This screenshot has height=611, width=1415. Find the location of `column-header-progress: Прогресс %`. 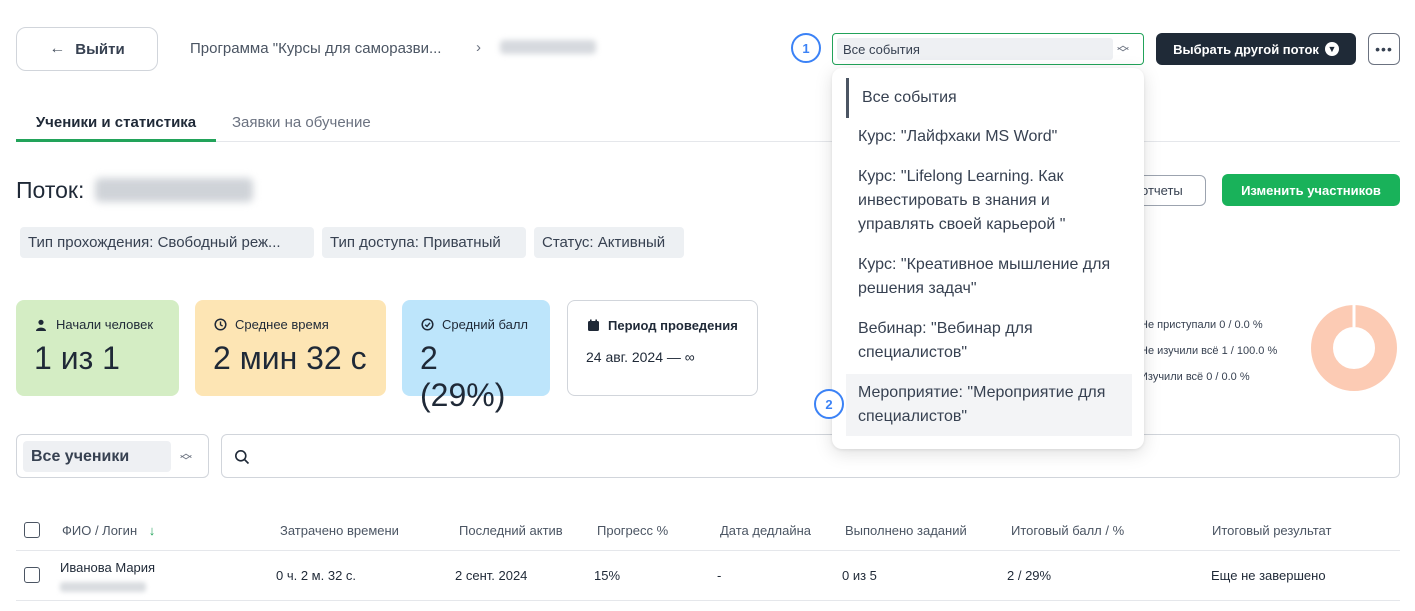

column-header-progress: Прогресс % is located at coordinates (632, 530).